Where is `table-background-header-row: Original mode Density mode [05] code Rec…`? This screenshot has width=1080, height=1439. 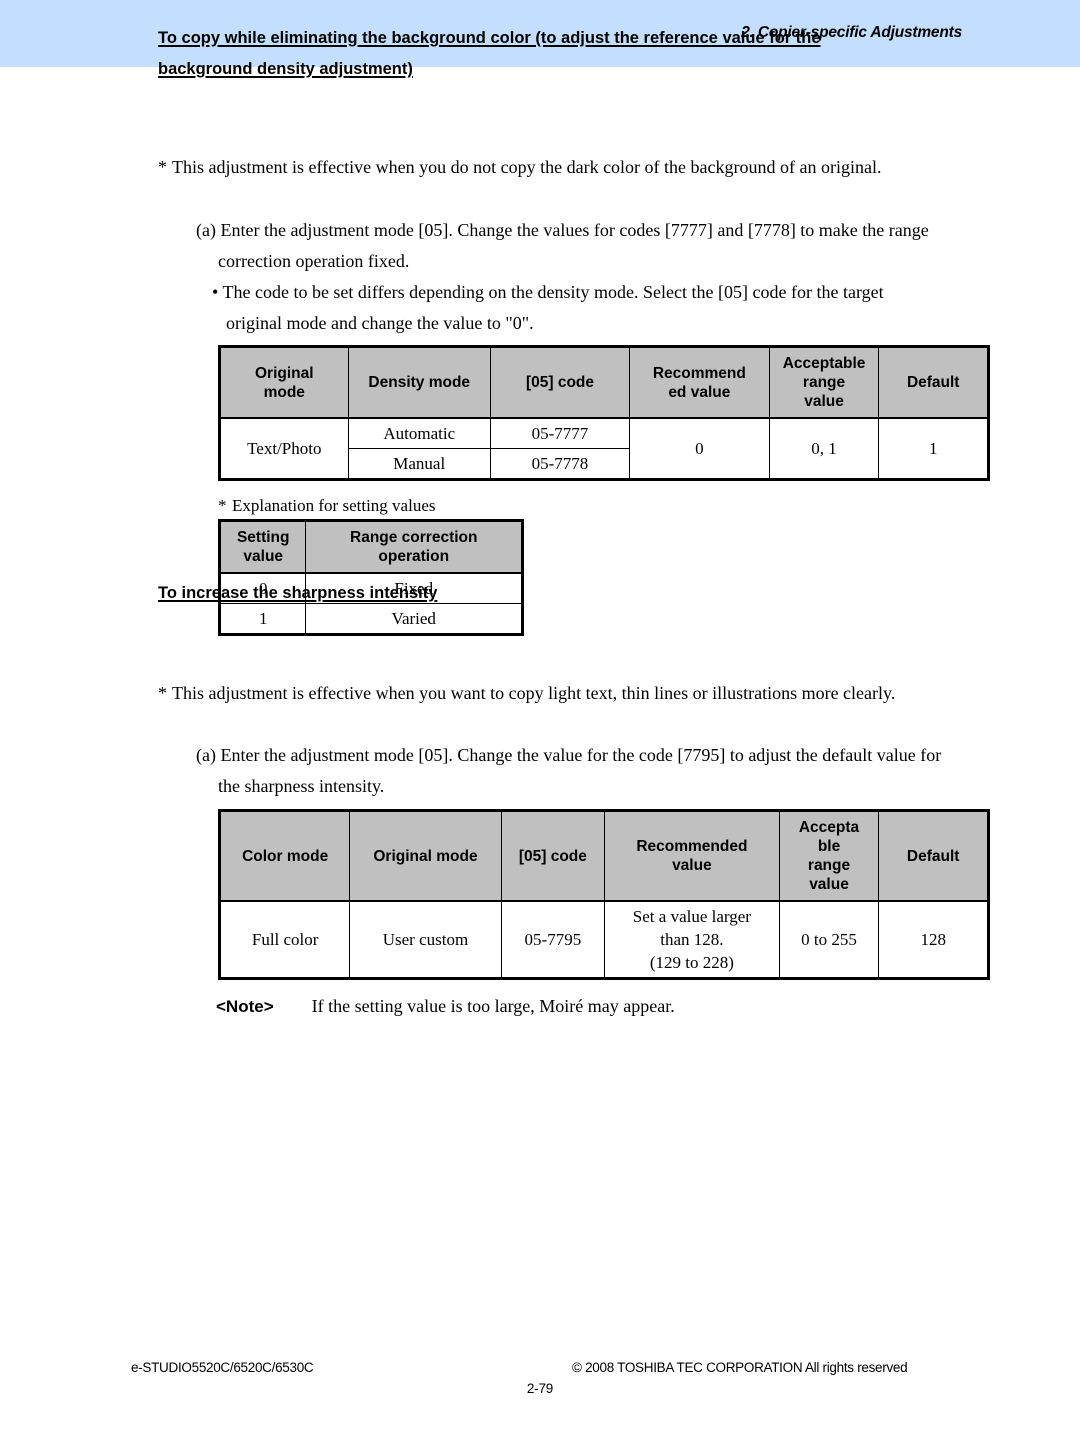
table-background-header-row: Original mode Density mode [05] code Rec… is located at coordinates (604, 382).